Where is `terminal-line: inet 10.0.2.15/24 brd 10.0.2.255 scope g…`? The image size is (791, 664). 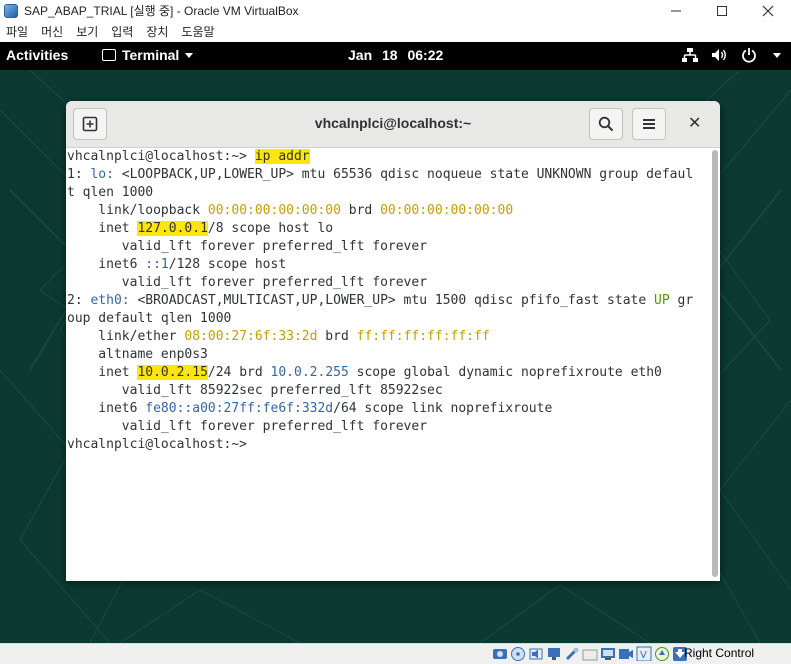
terminal-line: inet 10.0.2.15/24 brd 10.0.2.255 scope g… is located at coordinates (364, 373).